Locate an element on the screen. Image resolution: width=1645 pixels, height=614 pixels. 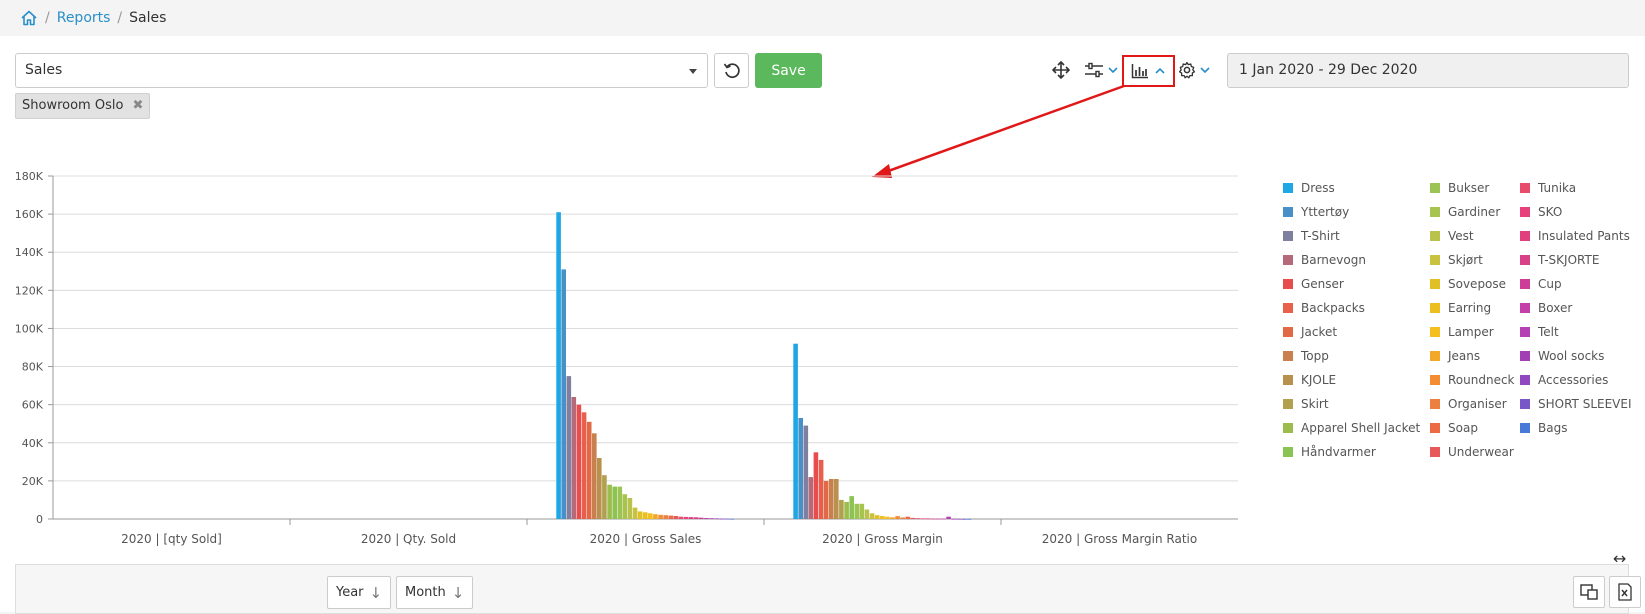
legend-item: Underwear is located at coordinates (1472, 452).